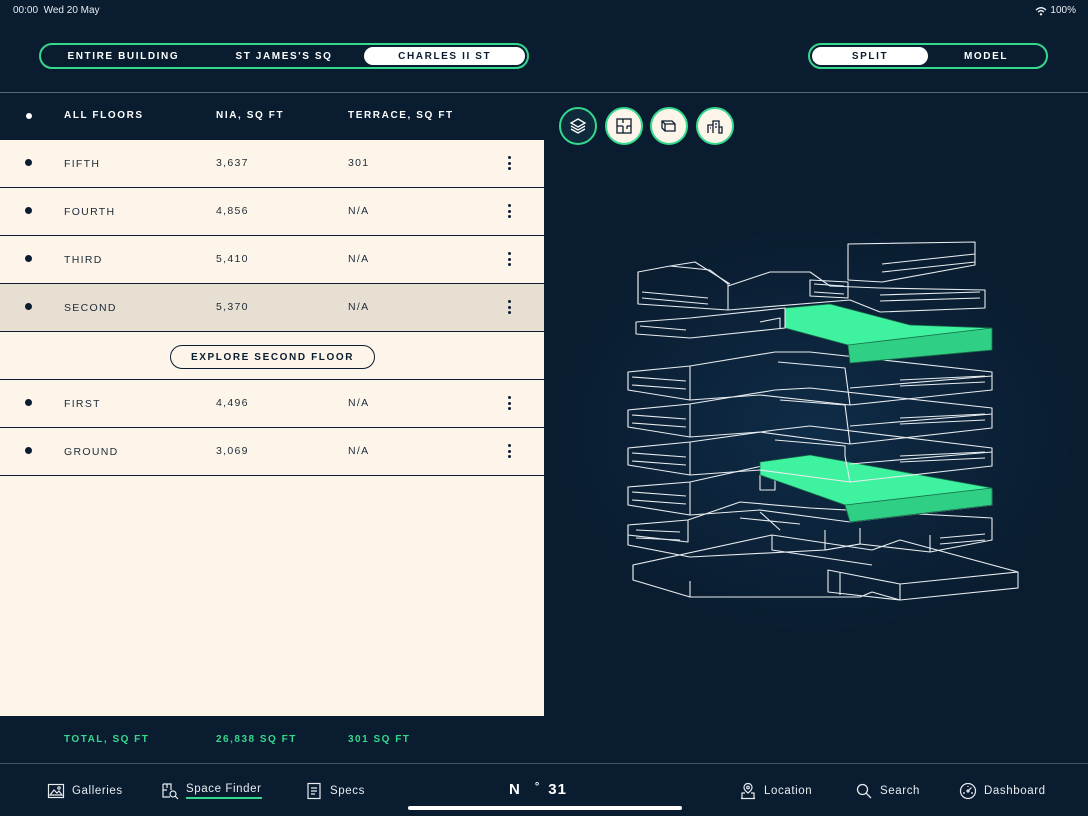 The image size is (1088, 816). Describe the element at coordinates (97, 791) in the screenshot. I see `nav-galleries-label: Galleries` at that location.